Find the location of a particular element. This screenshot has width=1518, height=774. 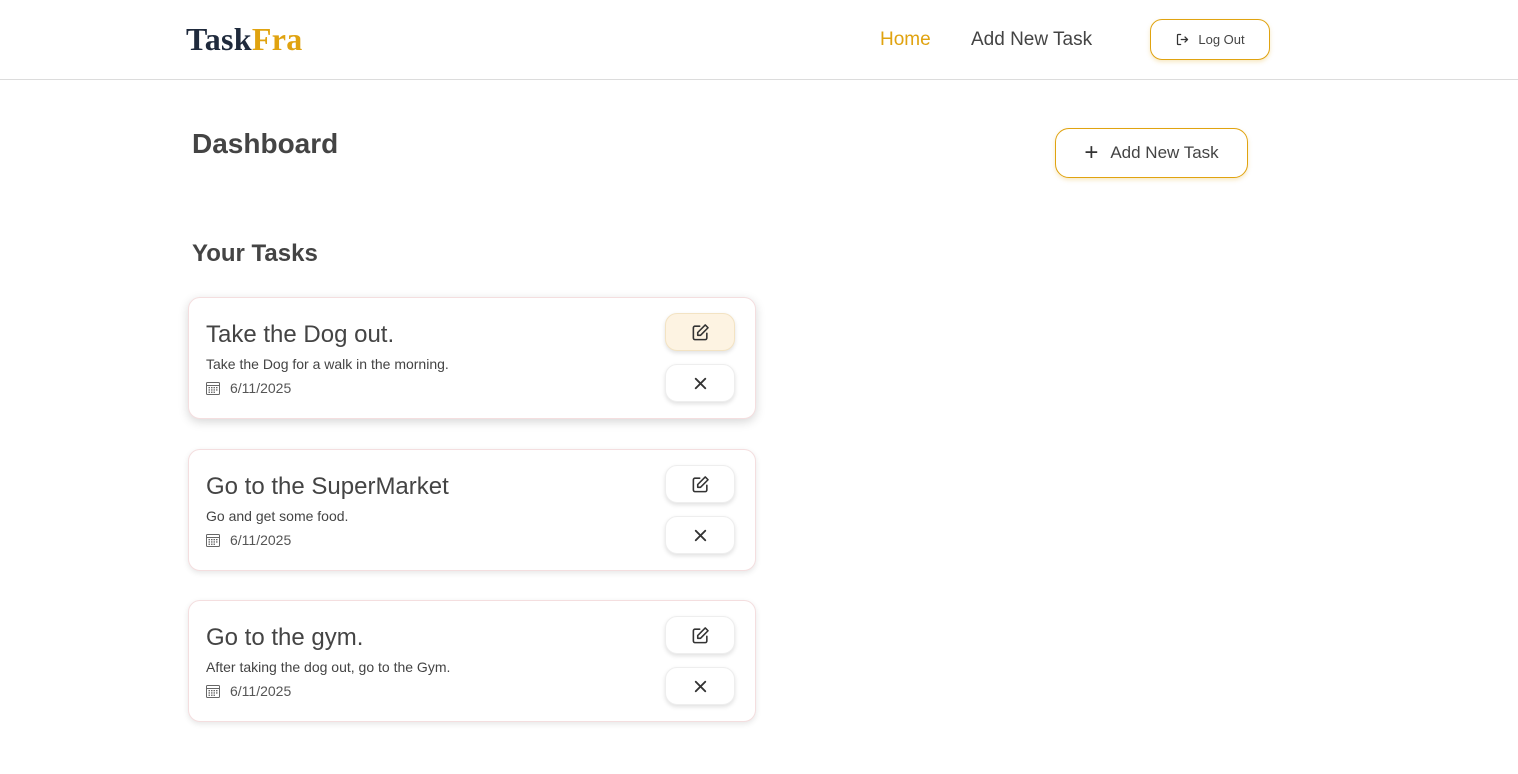

logo-part-fra: Fra is located at coordinates (277, 39).